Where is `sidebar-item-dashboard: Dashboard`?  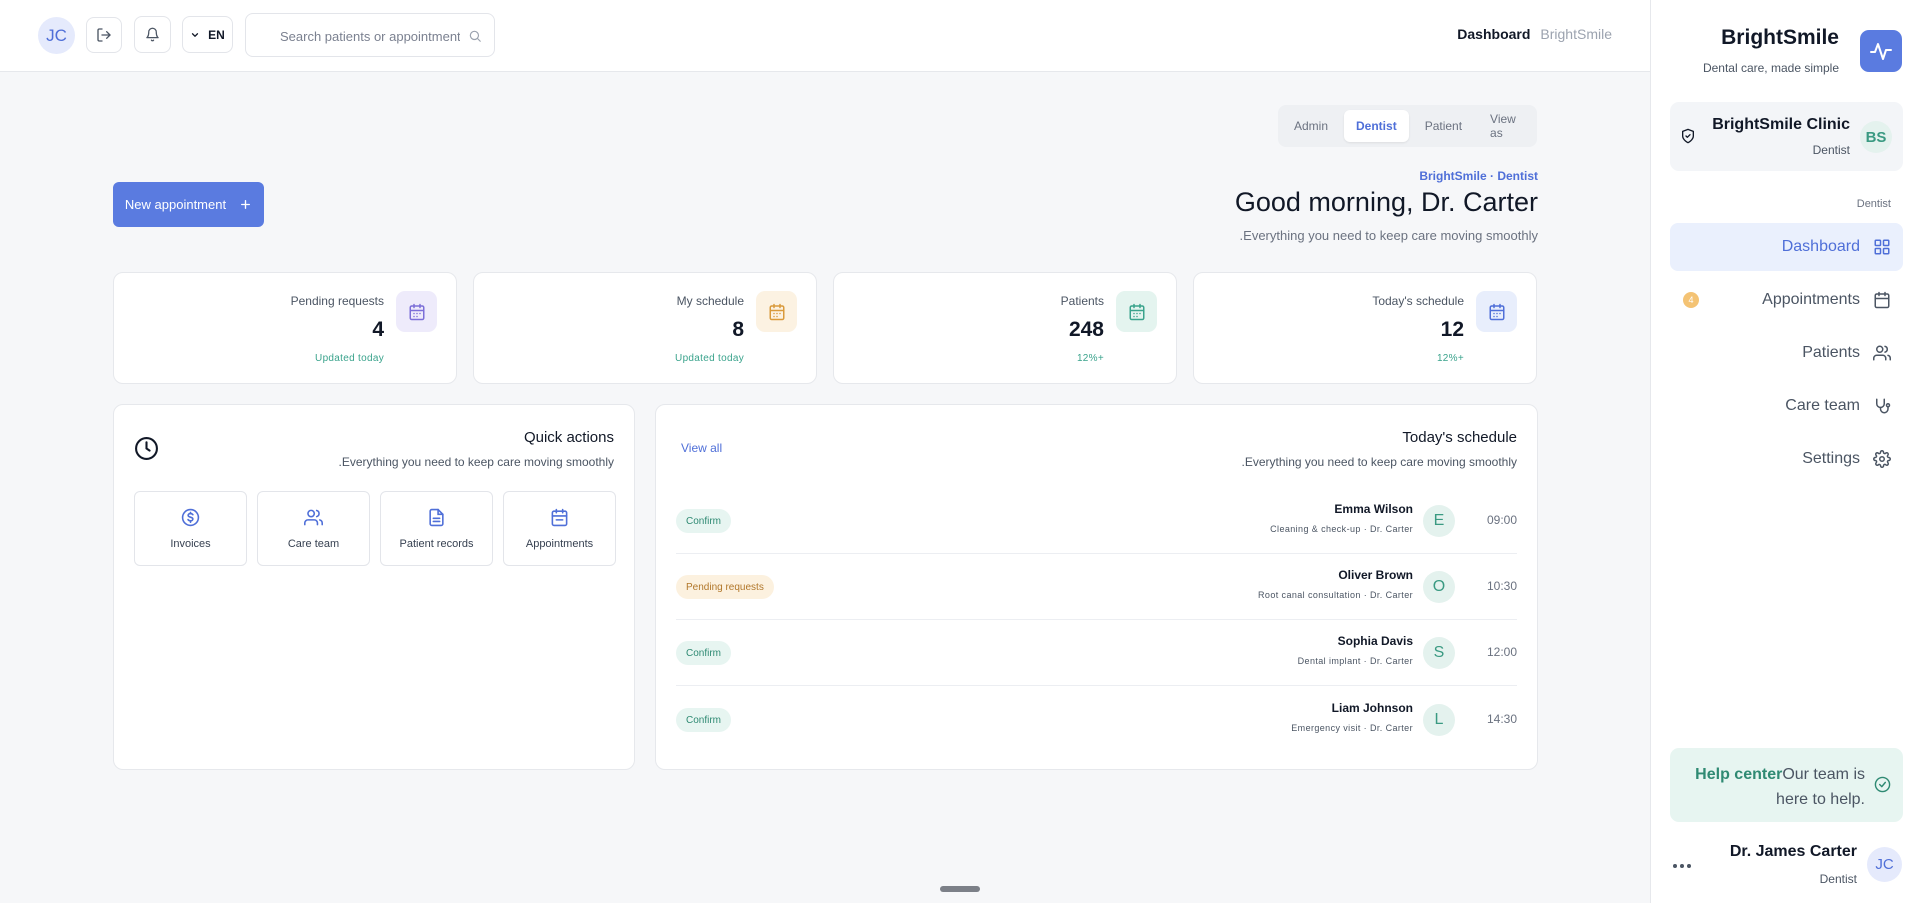
sidebar-item-dashboard: Dashboard is located at coordinates (1786, 247).